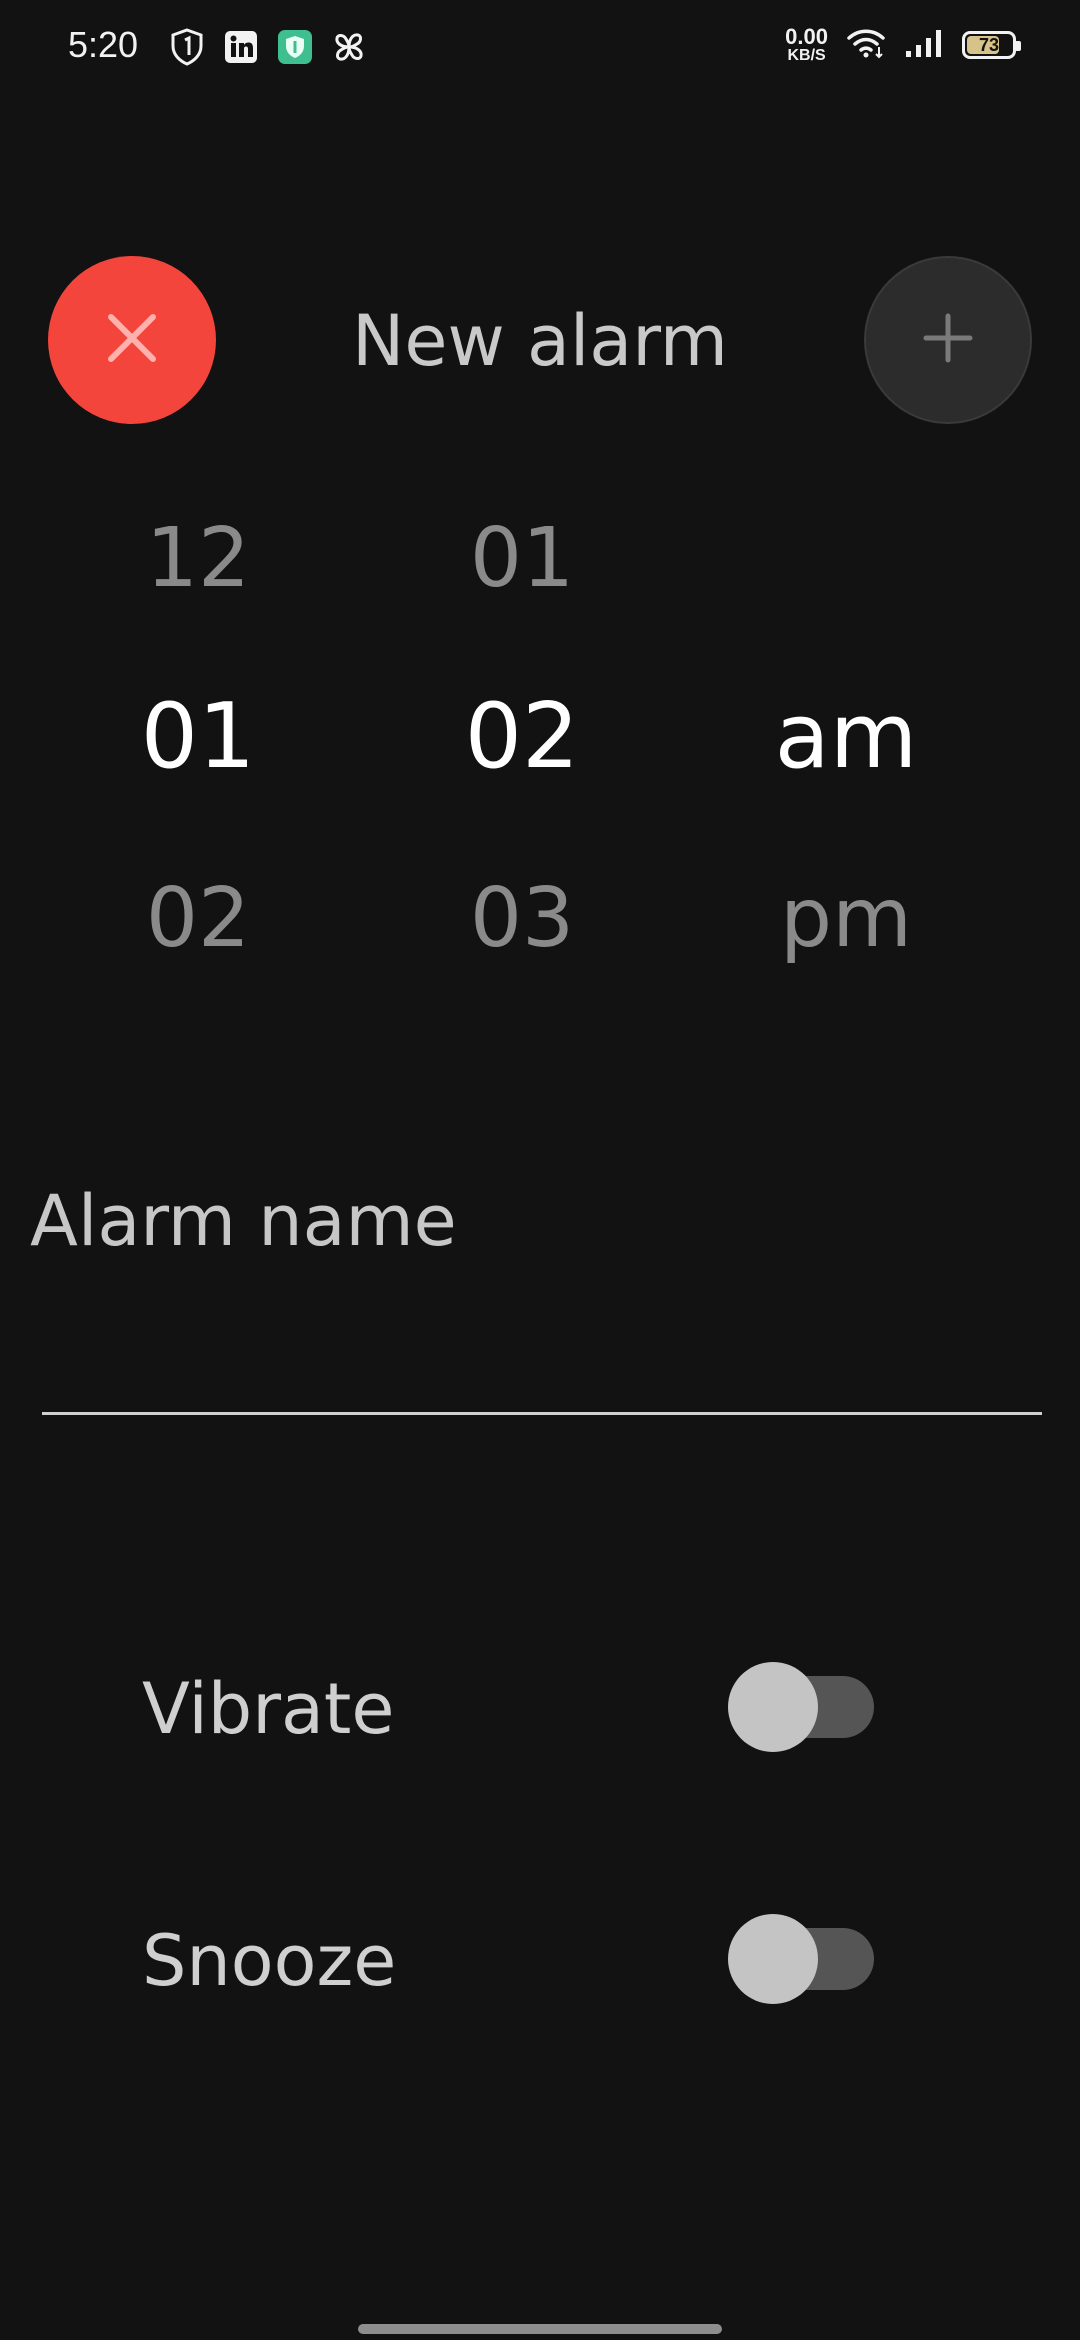  Describe the element at coordinates (522, 559) in the screenshot. I see `minute-prev: 01` at that location.